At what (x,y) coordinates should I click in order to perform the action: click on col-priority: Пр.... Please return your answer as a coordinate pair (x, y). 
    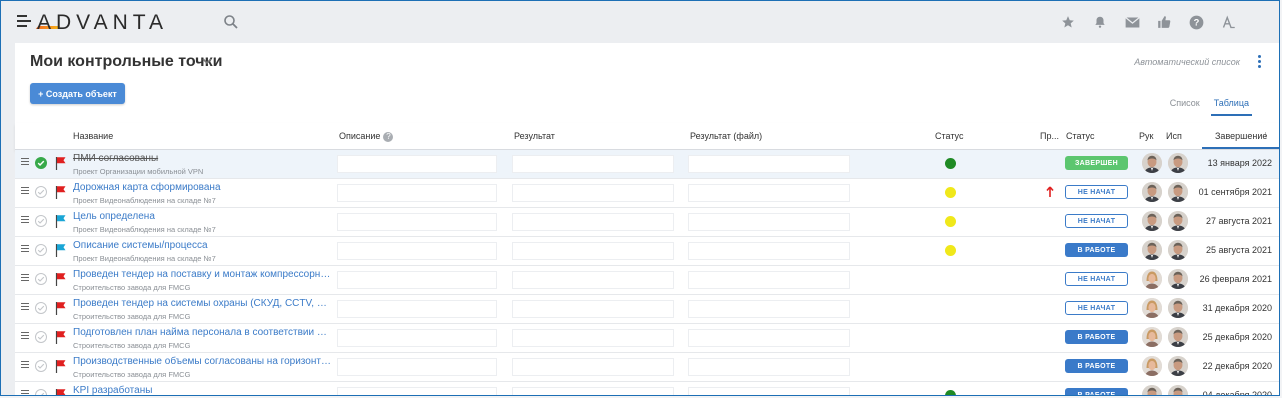
    Looking at the image, I should click on (1049, 136).